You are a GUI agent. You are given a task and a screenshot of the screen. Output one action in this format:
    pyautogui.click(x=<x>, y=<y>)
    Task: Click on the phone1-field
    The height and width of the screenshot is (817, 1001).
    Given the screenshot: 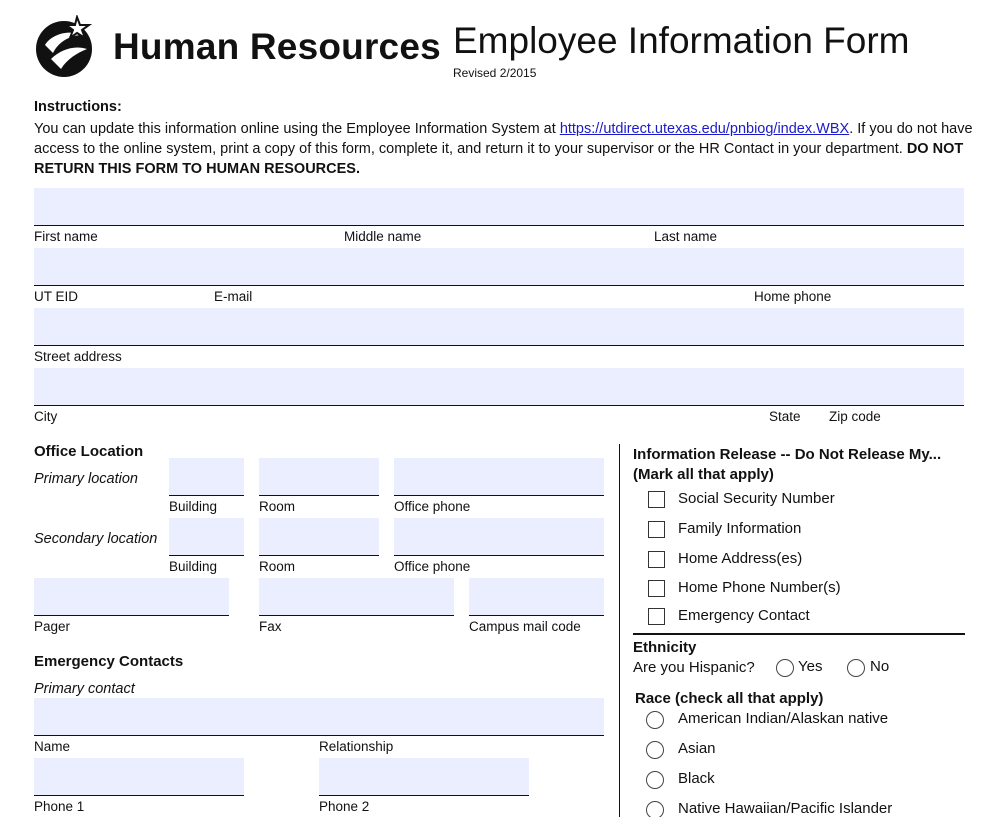 What is the action you would take?
    pyautogui.click(x=139, y=777)
    